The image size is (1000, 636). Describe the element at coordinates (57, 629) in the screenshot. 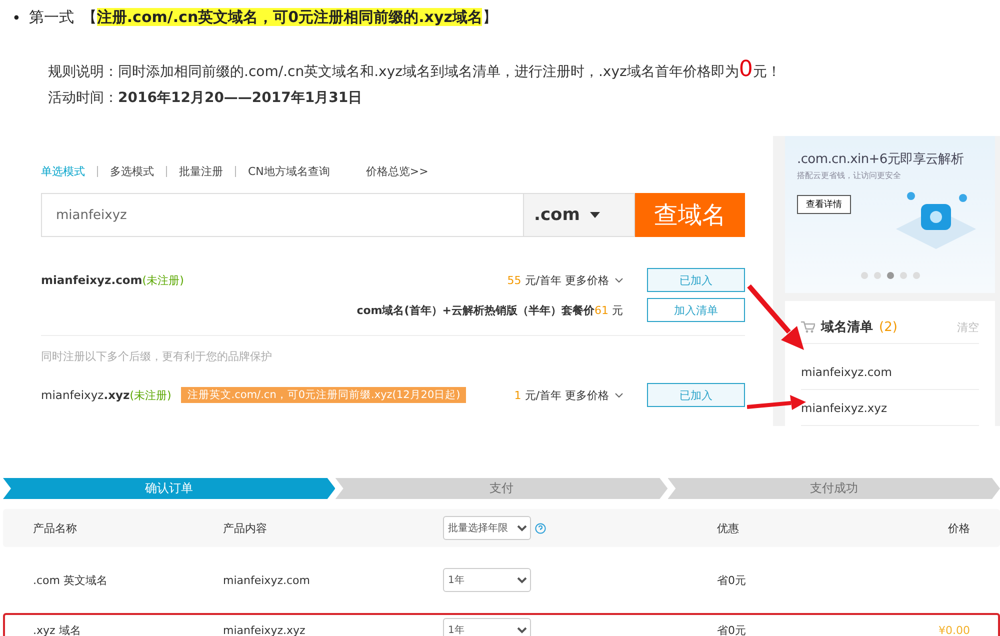

I see `table-cell-text: .xyz 域名` at that location.